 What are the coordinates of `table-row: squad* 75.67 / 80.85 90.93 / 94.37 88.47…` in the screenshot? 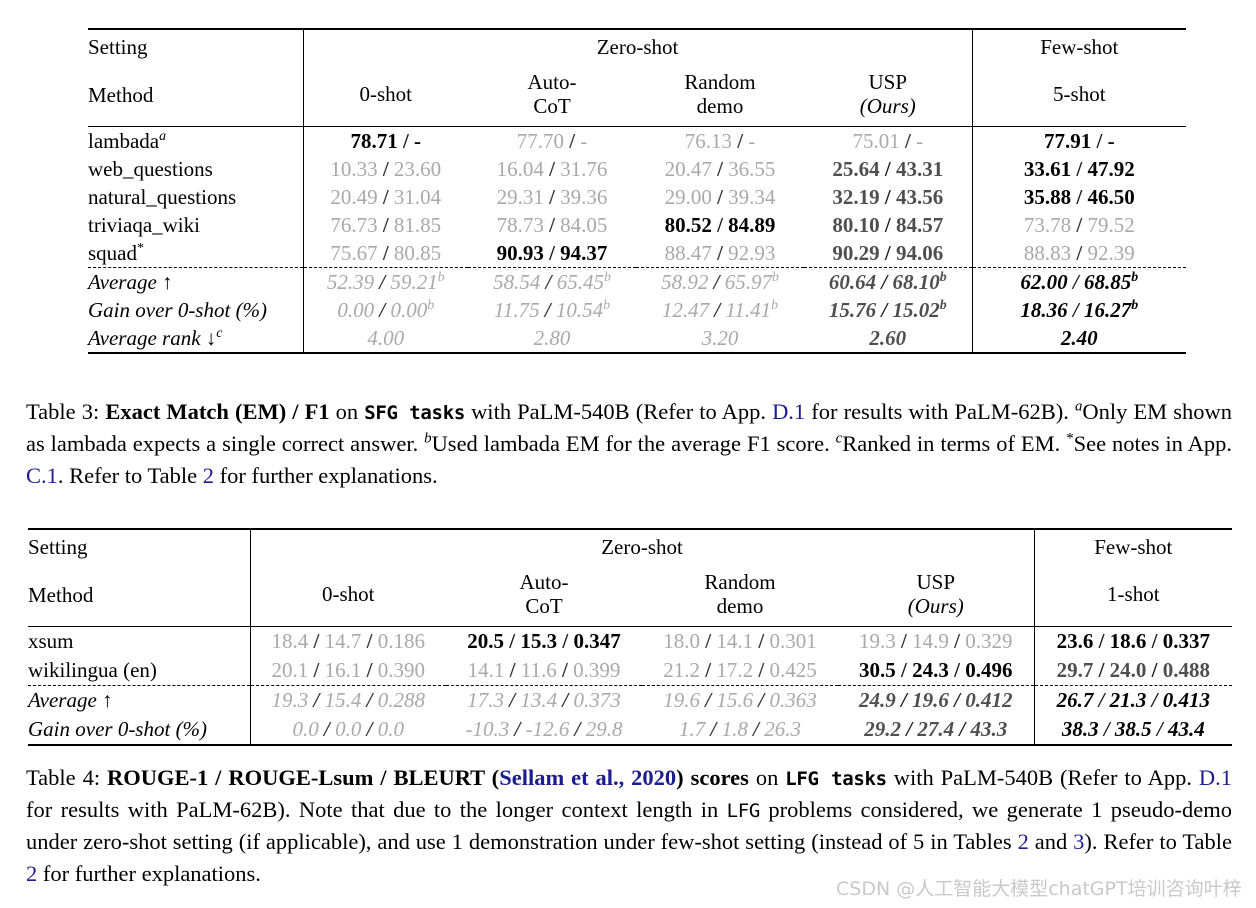 It's located at (637, 253).